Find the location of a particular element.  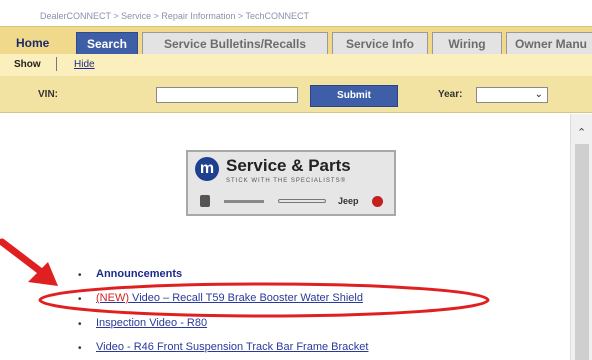

chevron-down-icon: ⌄ is located at coordinates (538, 94).